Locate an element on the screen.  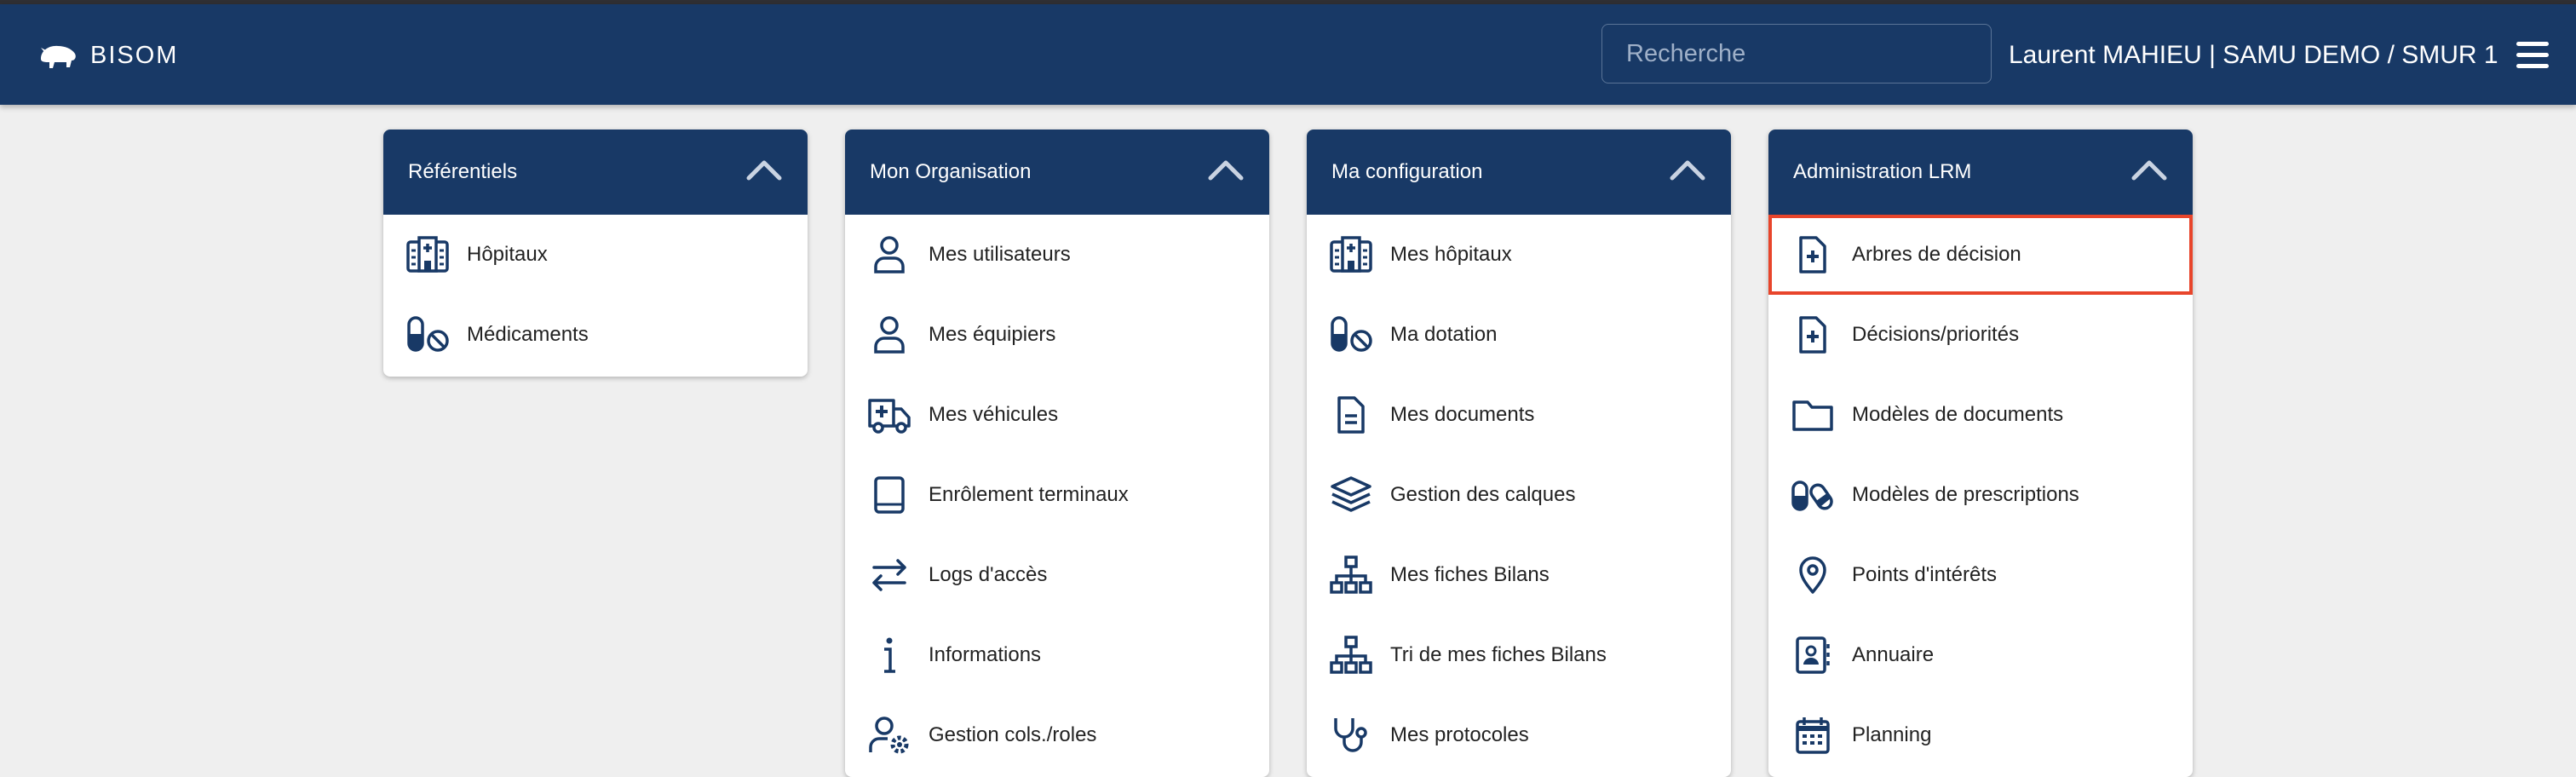
menu-item-medicaments: Médicaments is located at coordinates (595, 335).